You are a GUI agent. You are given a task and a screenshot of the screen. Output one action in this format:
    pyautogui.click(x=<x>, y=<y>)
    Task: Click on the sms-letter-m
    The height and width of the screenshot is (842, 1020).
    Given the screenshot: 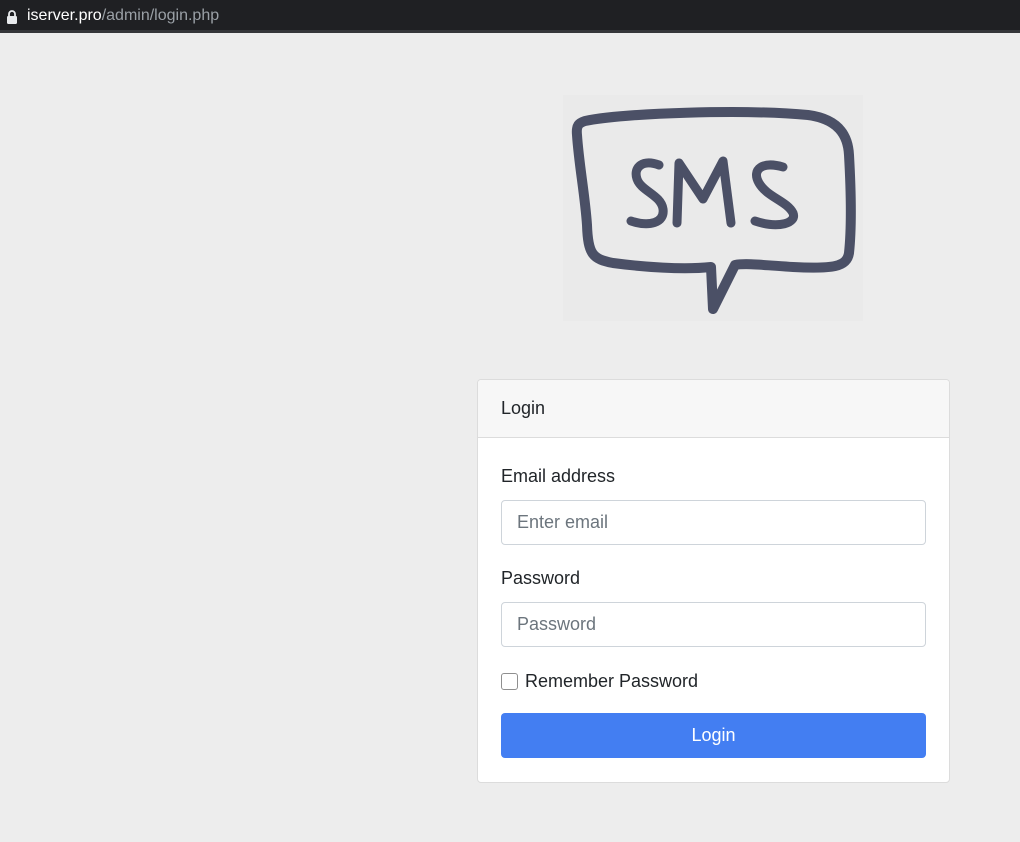 What is the action you would take?
    pyautogui.click(x=704, y=192)
    